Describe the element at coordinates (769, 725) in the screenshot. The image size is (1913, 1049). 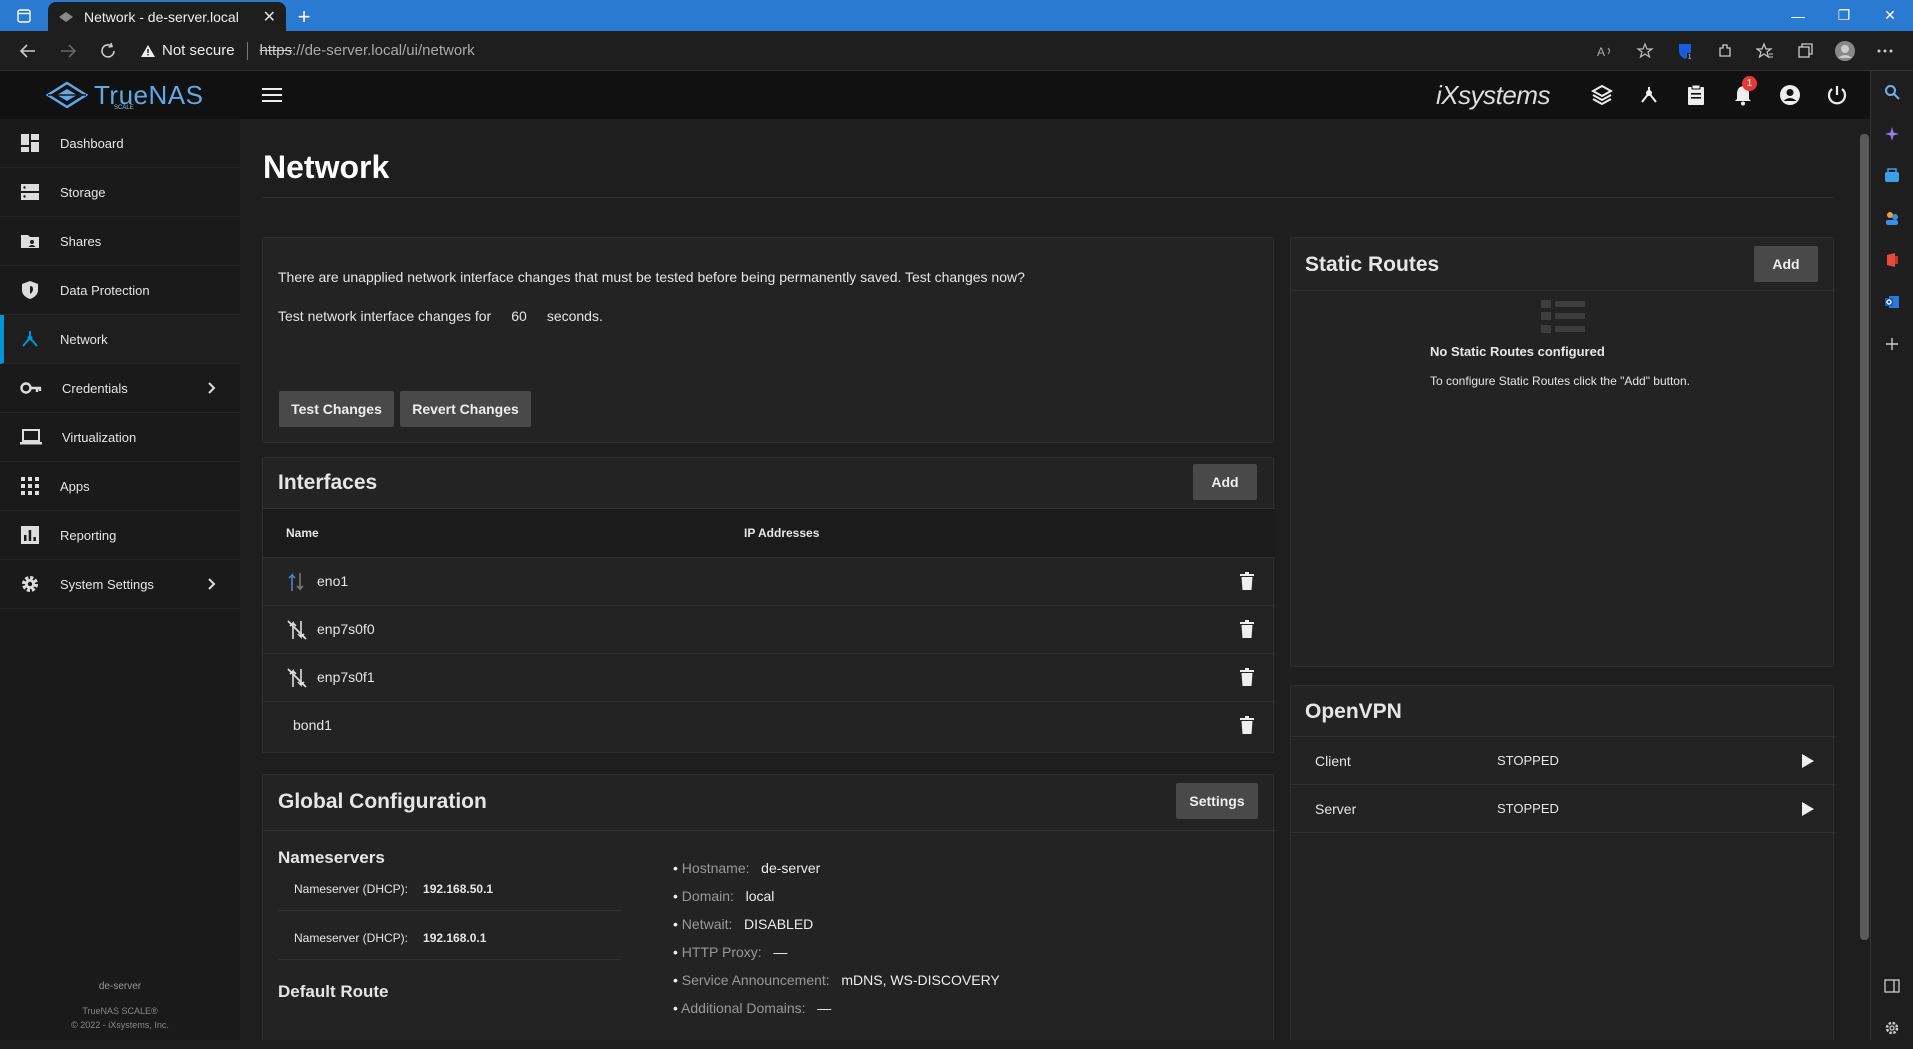
I see `table-row: bond1` at that location.